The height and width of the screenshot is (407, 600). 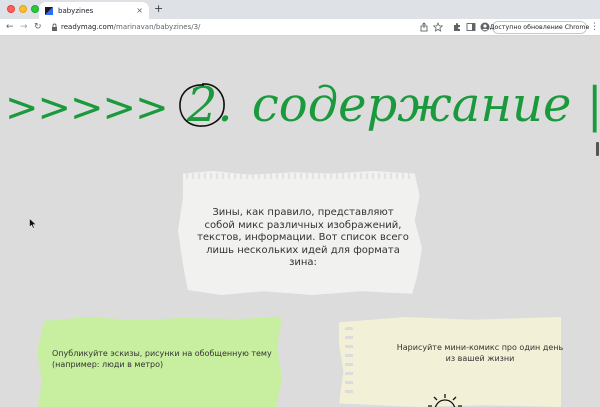 I want to click on maximize-window-button, so click(x=35, y=9).